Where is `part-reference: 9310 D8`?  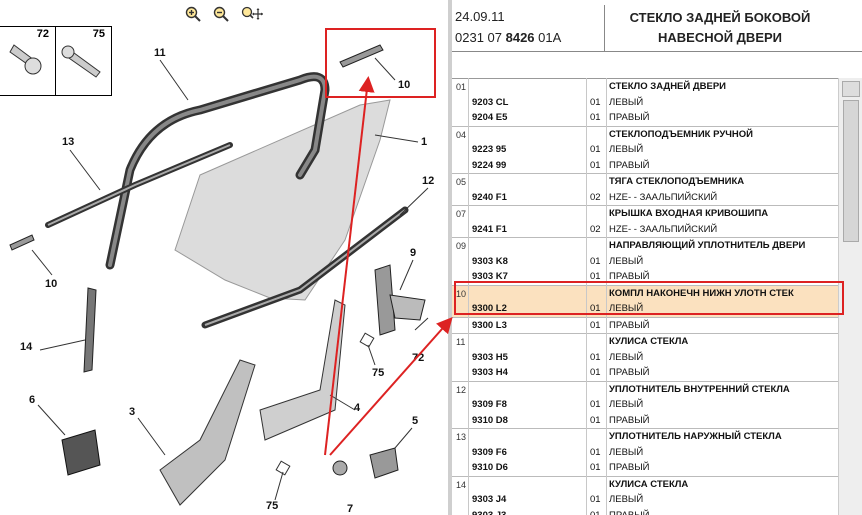 part-reference: 9310 D8 is located at coordinates (490, 420).